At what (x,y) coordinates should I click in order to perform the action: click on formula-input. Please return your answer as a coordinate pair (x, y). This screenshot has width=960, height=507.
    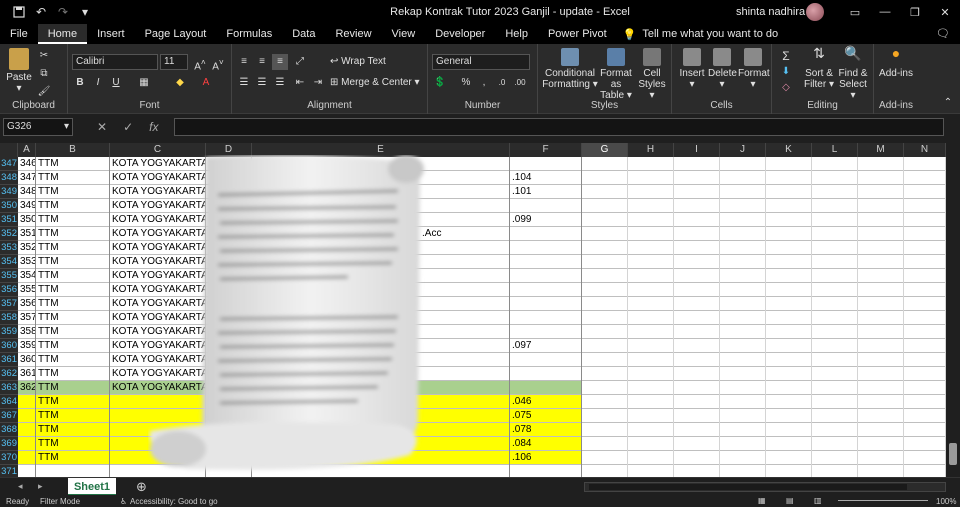
    Looking at the image, I should click on (559, 127).